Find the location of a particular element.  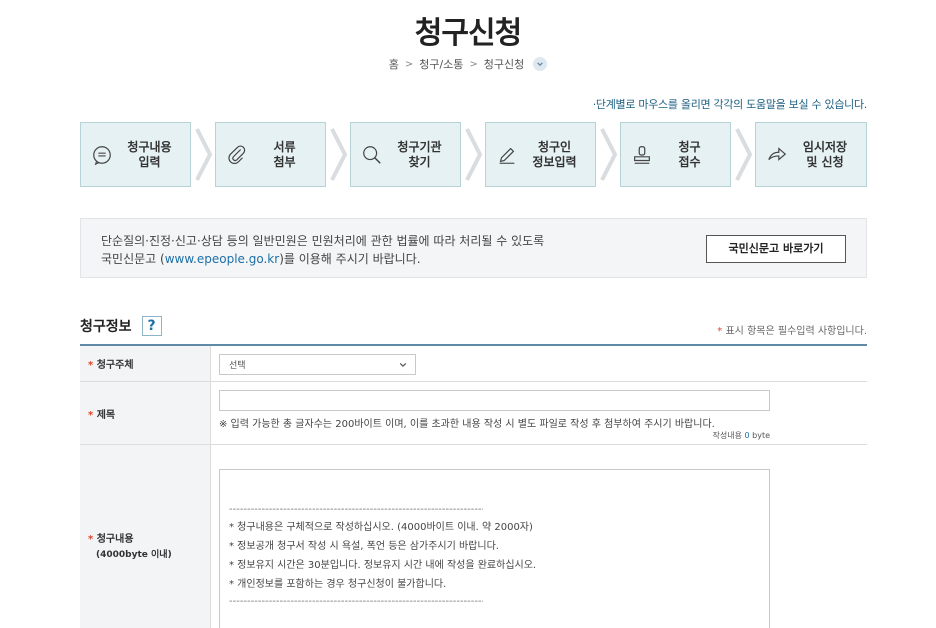

speech-bubble-icon is located at coordinates (102, 155).